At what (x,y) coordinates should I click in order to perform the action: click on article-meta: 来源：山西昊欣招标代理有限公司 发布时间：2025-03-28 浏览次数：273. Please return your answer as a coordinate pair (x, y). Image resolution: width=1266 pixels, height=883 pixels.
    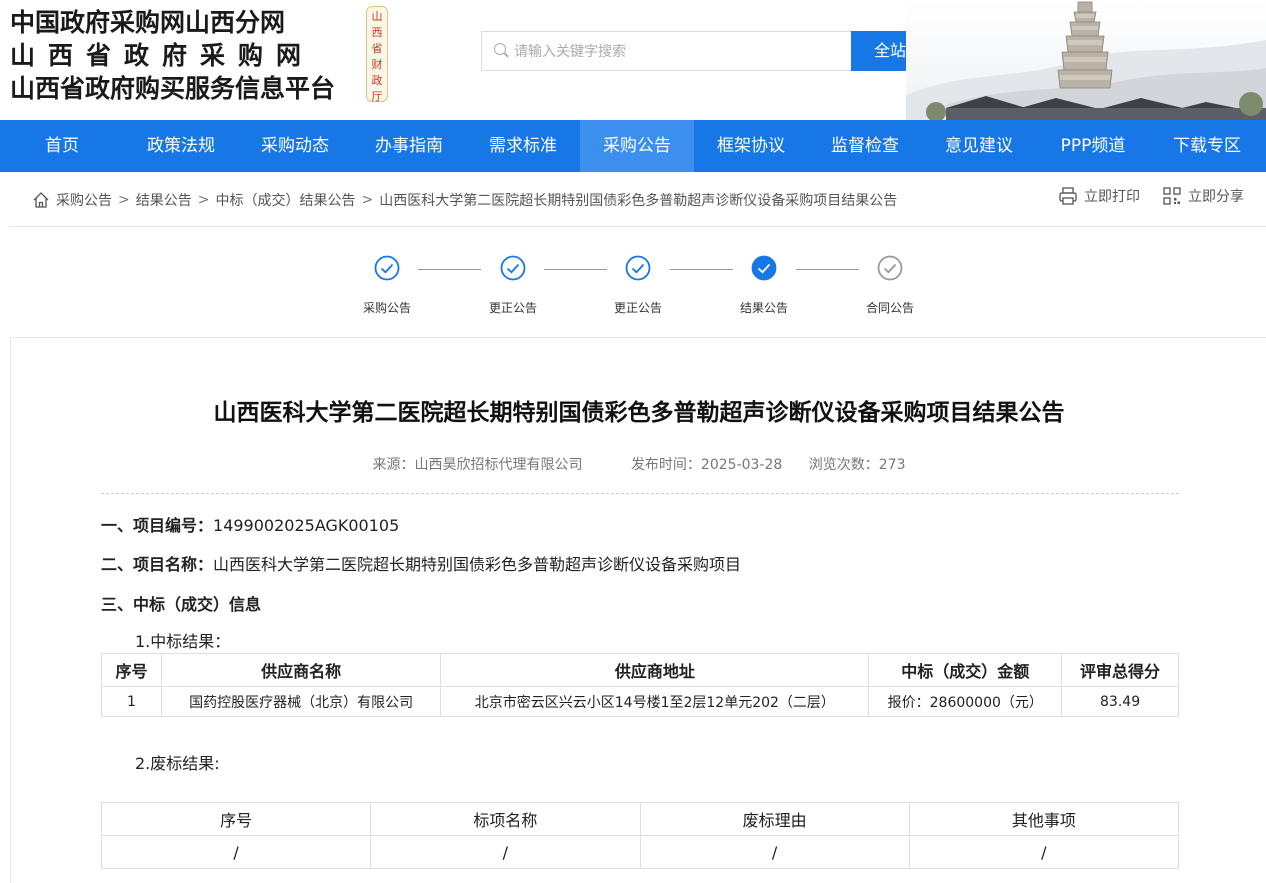
    Looking at the image, I should click on (638, 464).